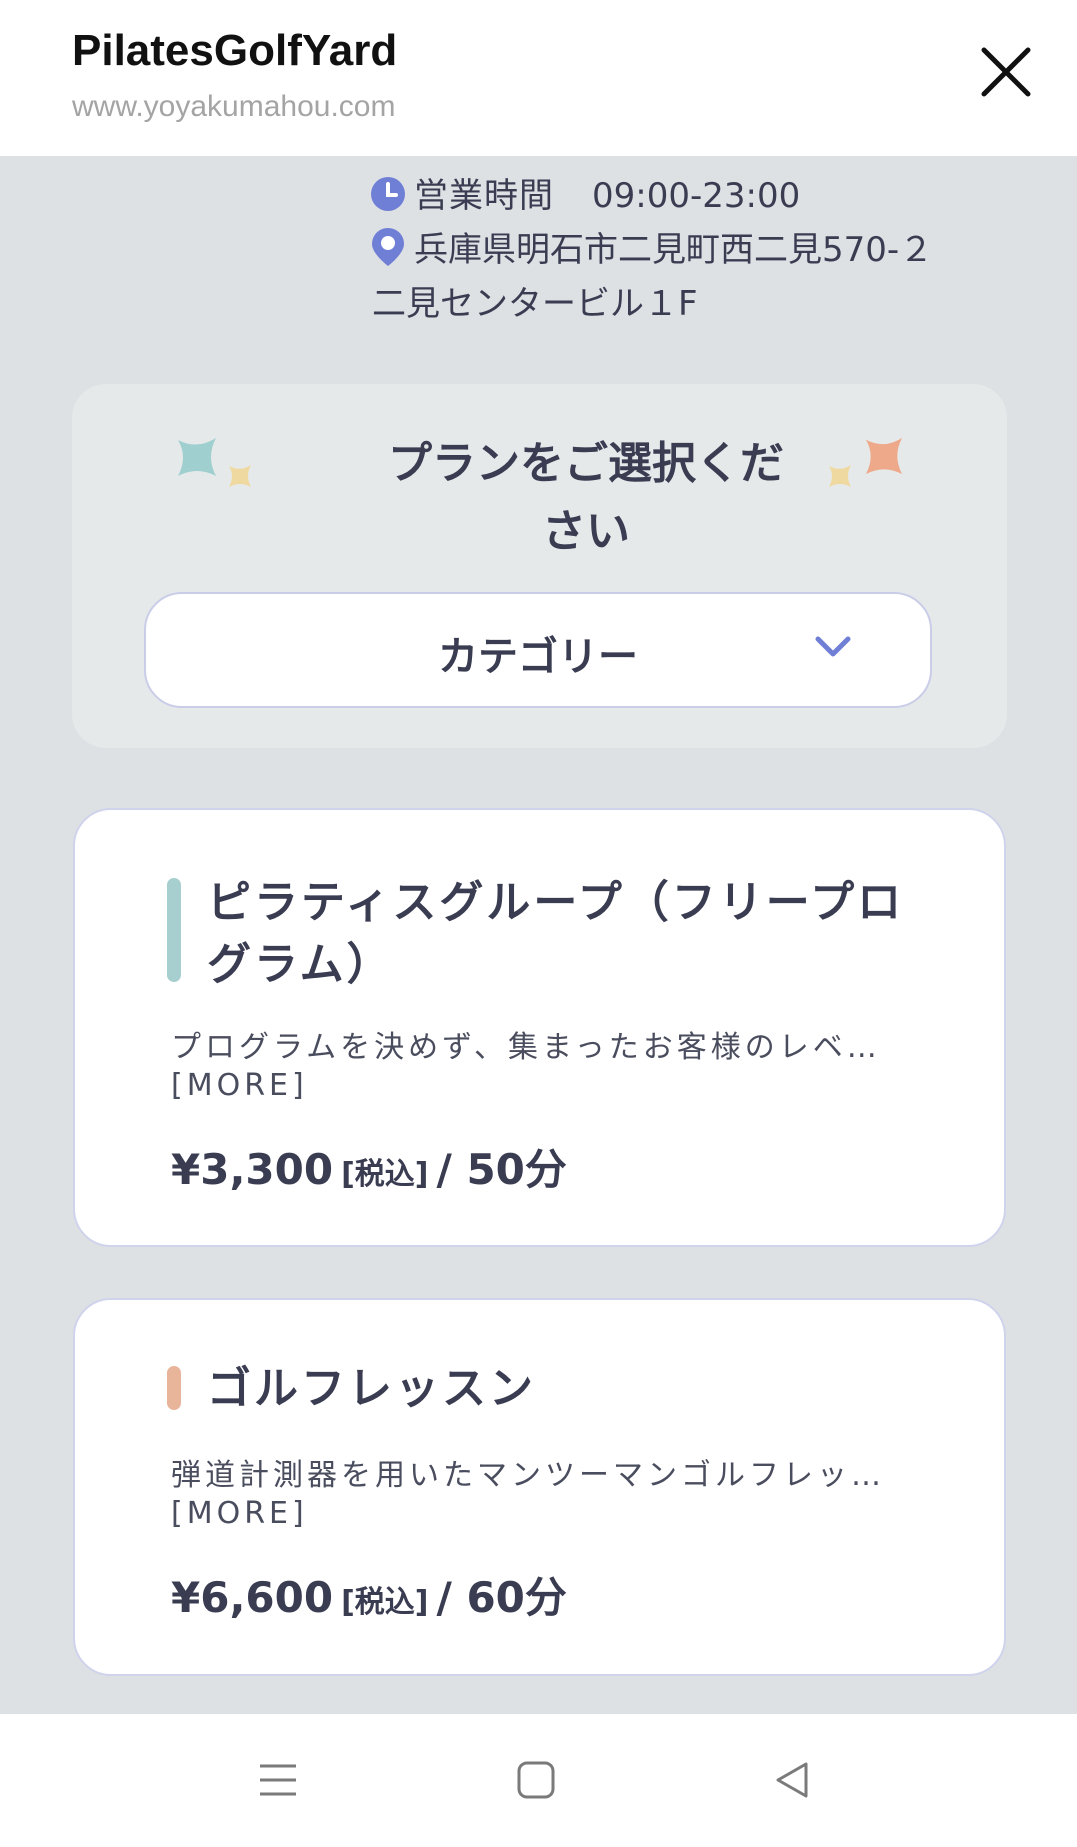 This screenshot has height=1847, width=1077. Describe the element at coordinates (388, 194) in the screenshot. I see `clock-icon` at that location.